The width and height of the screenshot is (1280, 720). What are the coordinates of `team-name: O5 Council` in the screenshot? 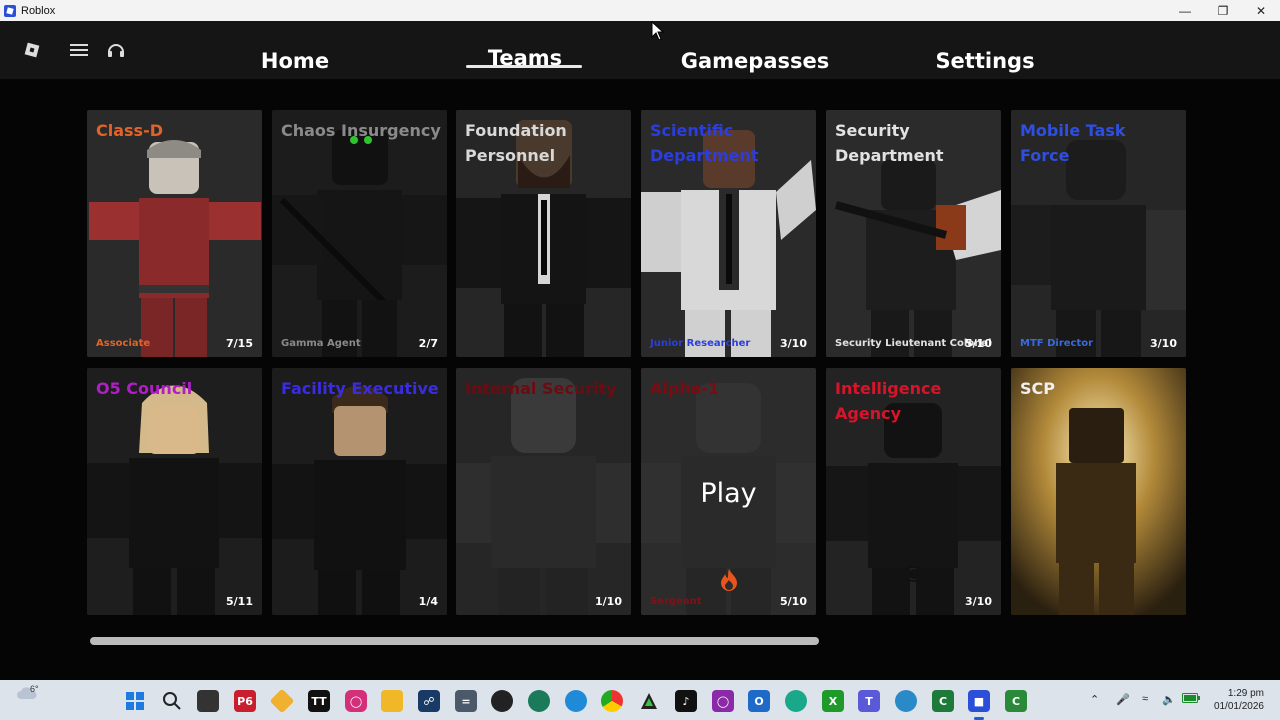 It's located at (144, 388).